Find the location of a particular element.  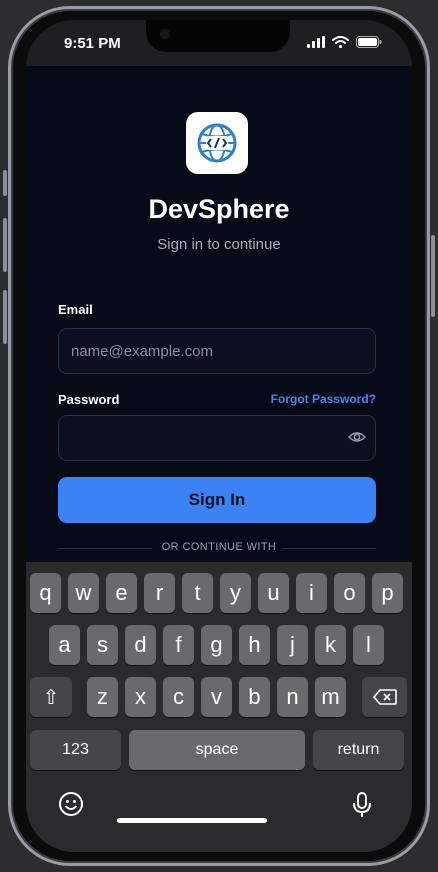

key-n: n is located at coordinates (292, 697).